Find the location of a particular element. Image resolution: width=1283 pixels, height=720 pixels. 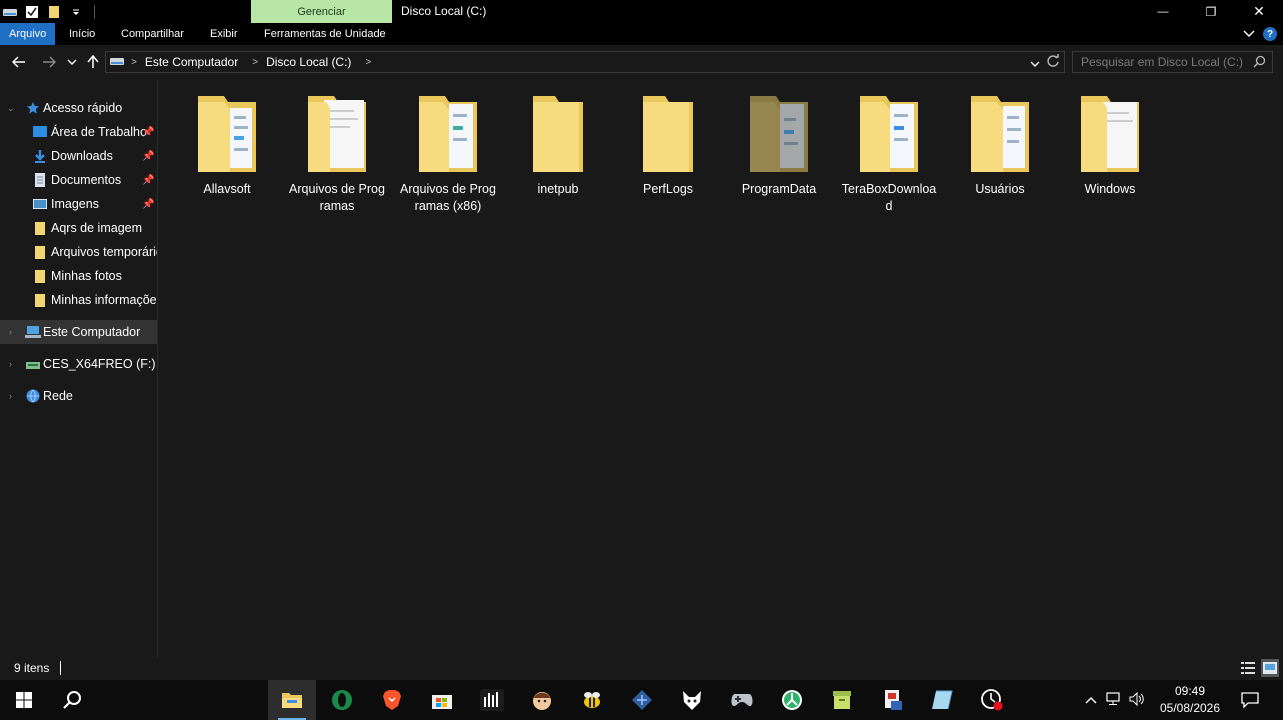

breadcrumb-local-disk: Disco Local (C:) is located at coordinates (308, 62).